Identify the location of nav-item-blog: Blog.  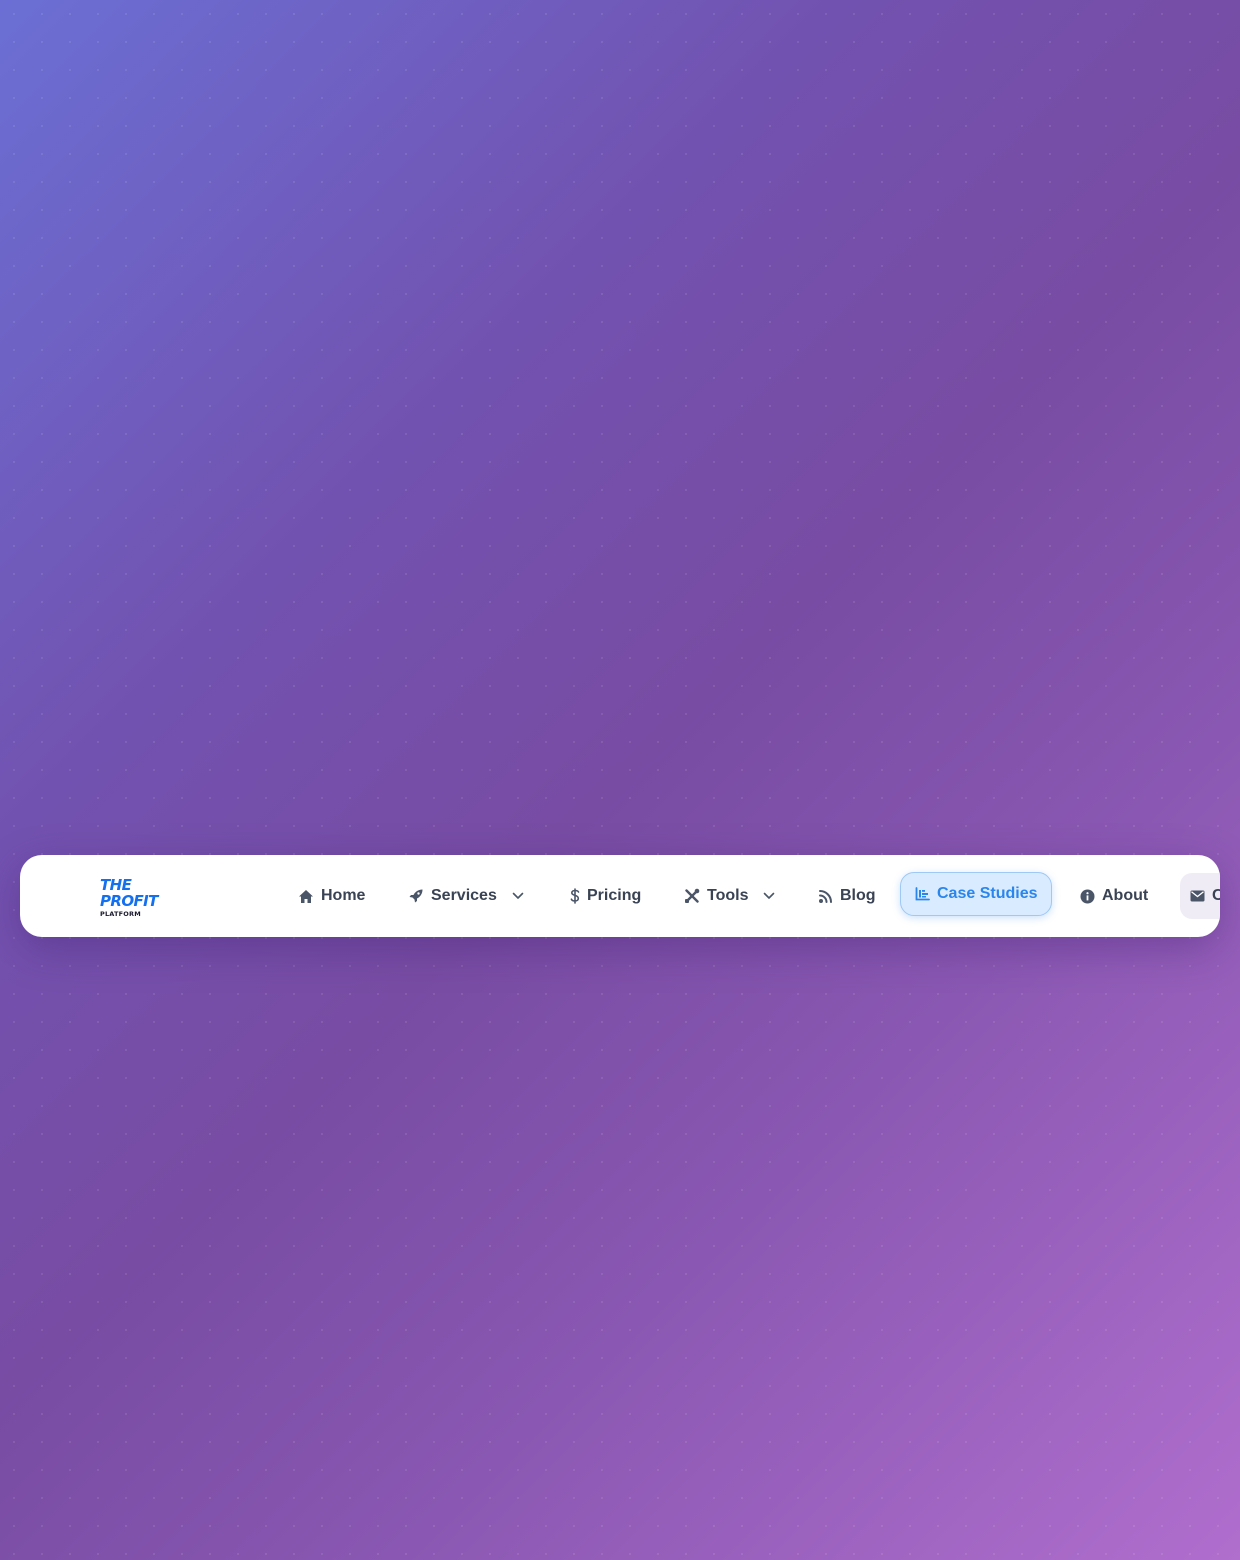
(847, 896).